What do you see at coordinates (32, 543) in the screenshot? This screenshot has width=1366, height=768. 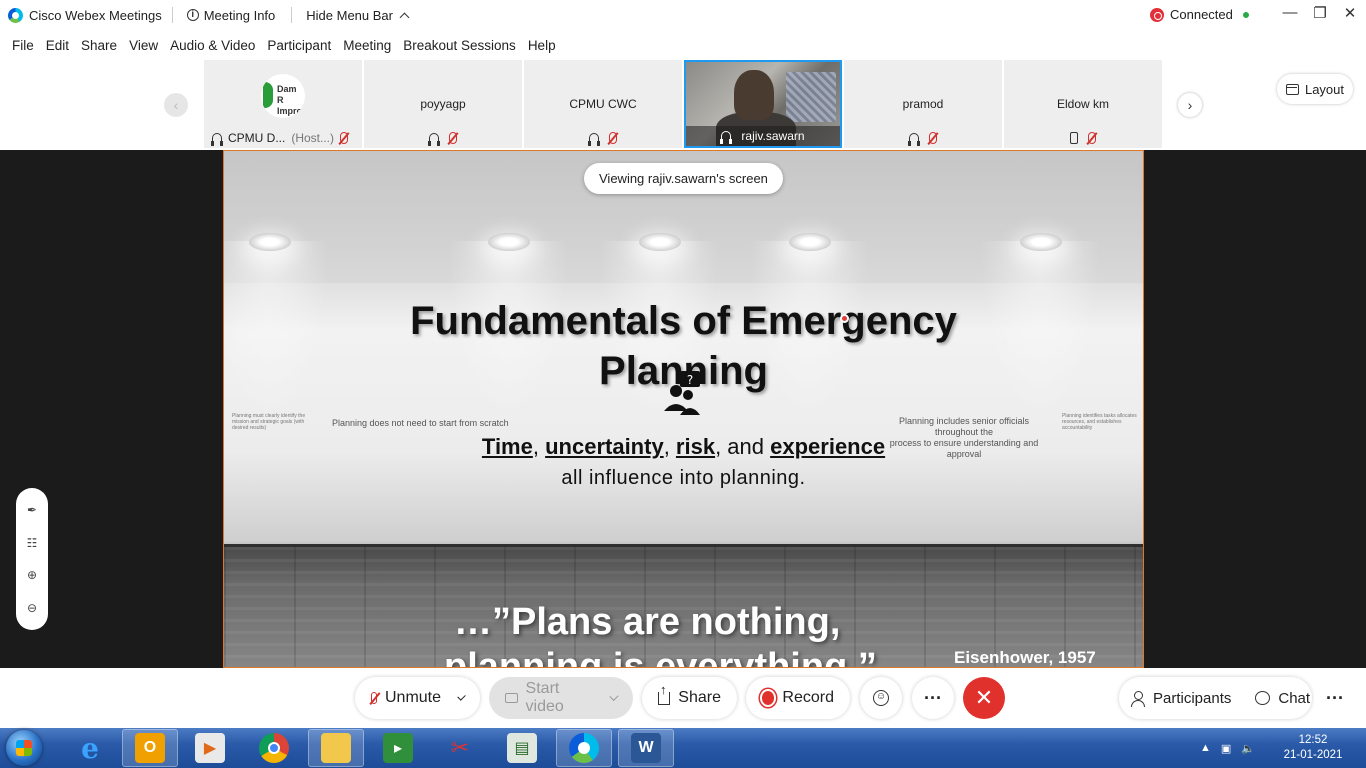 I see `remote-control-icon: ☷` at bounding box center [32, 543].